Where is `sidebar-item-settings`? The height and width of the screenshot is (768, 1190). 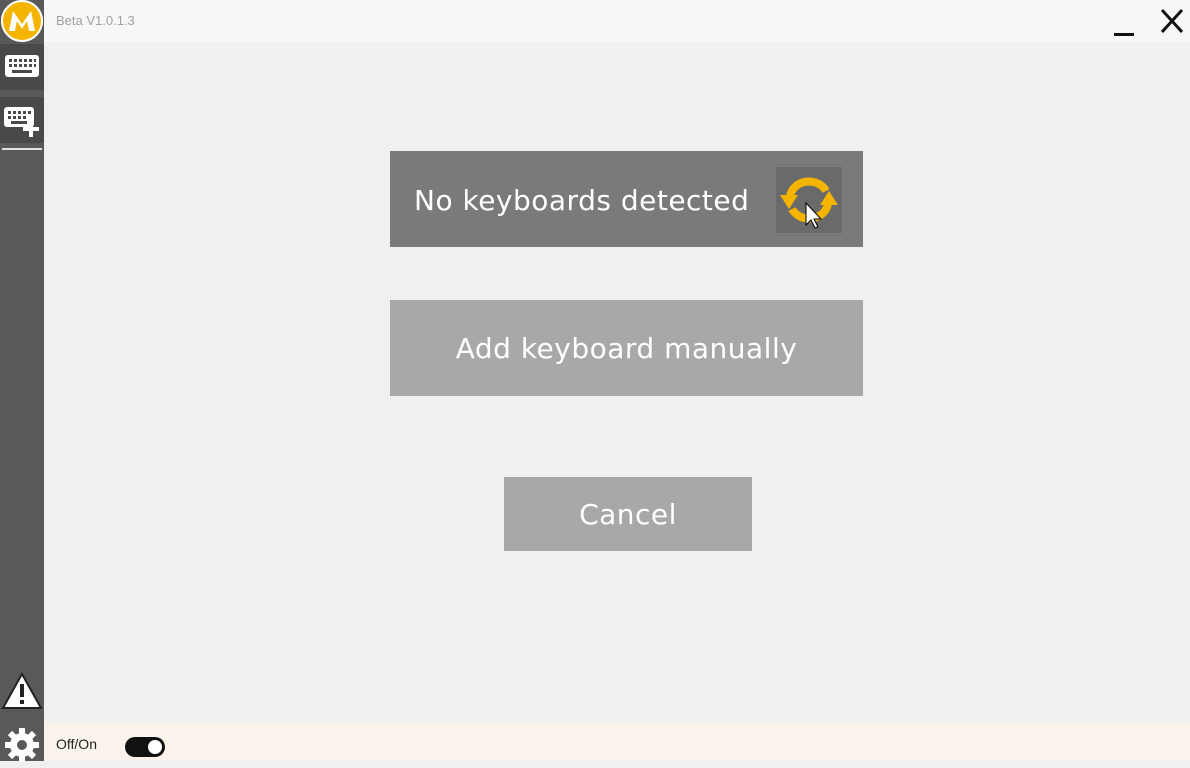
sidebar-item-settings is located at coordinates (22, 745).